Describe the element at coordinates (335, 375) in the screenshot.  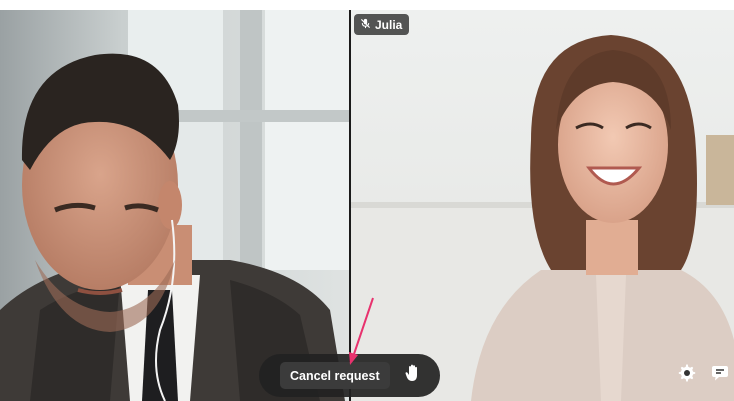
I see `cancel-request-button: Cancel request` at that location.